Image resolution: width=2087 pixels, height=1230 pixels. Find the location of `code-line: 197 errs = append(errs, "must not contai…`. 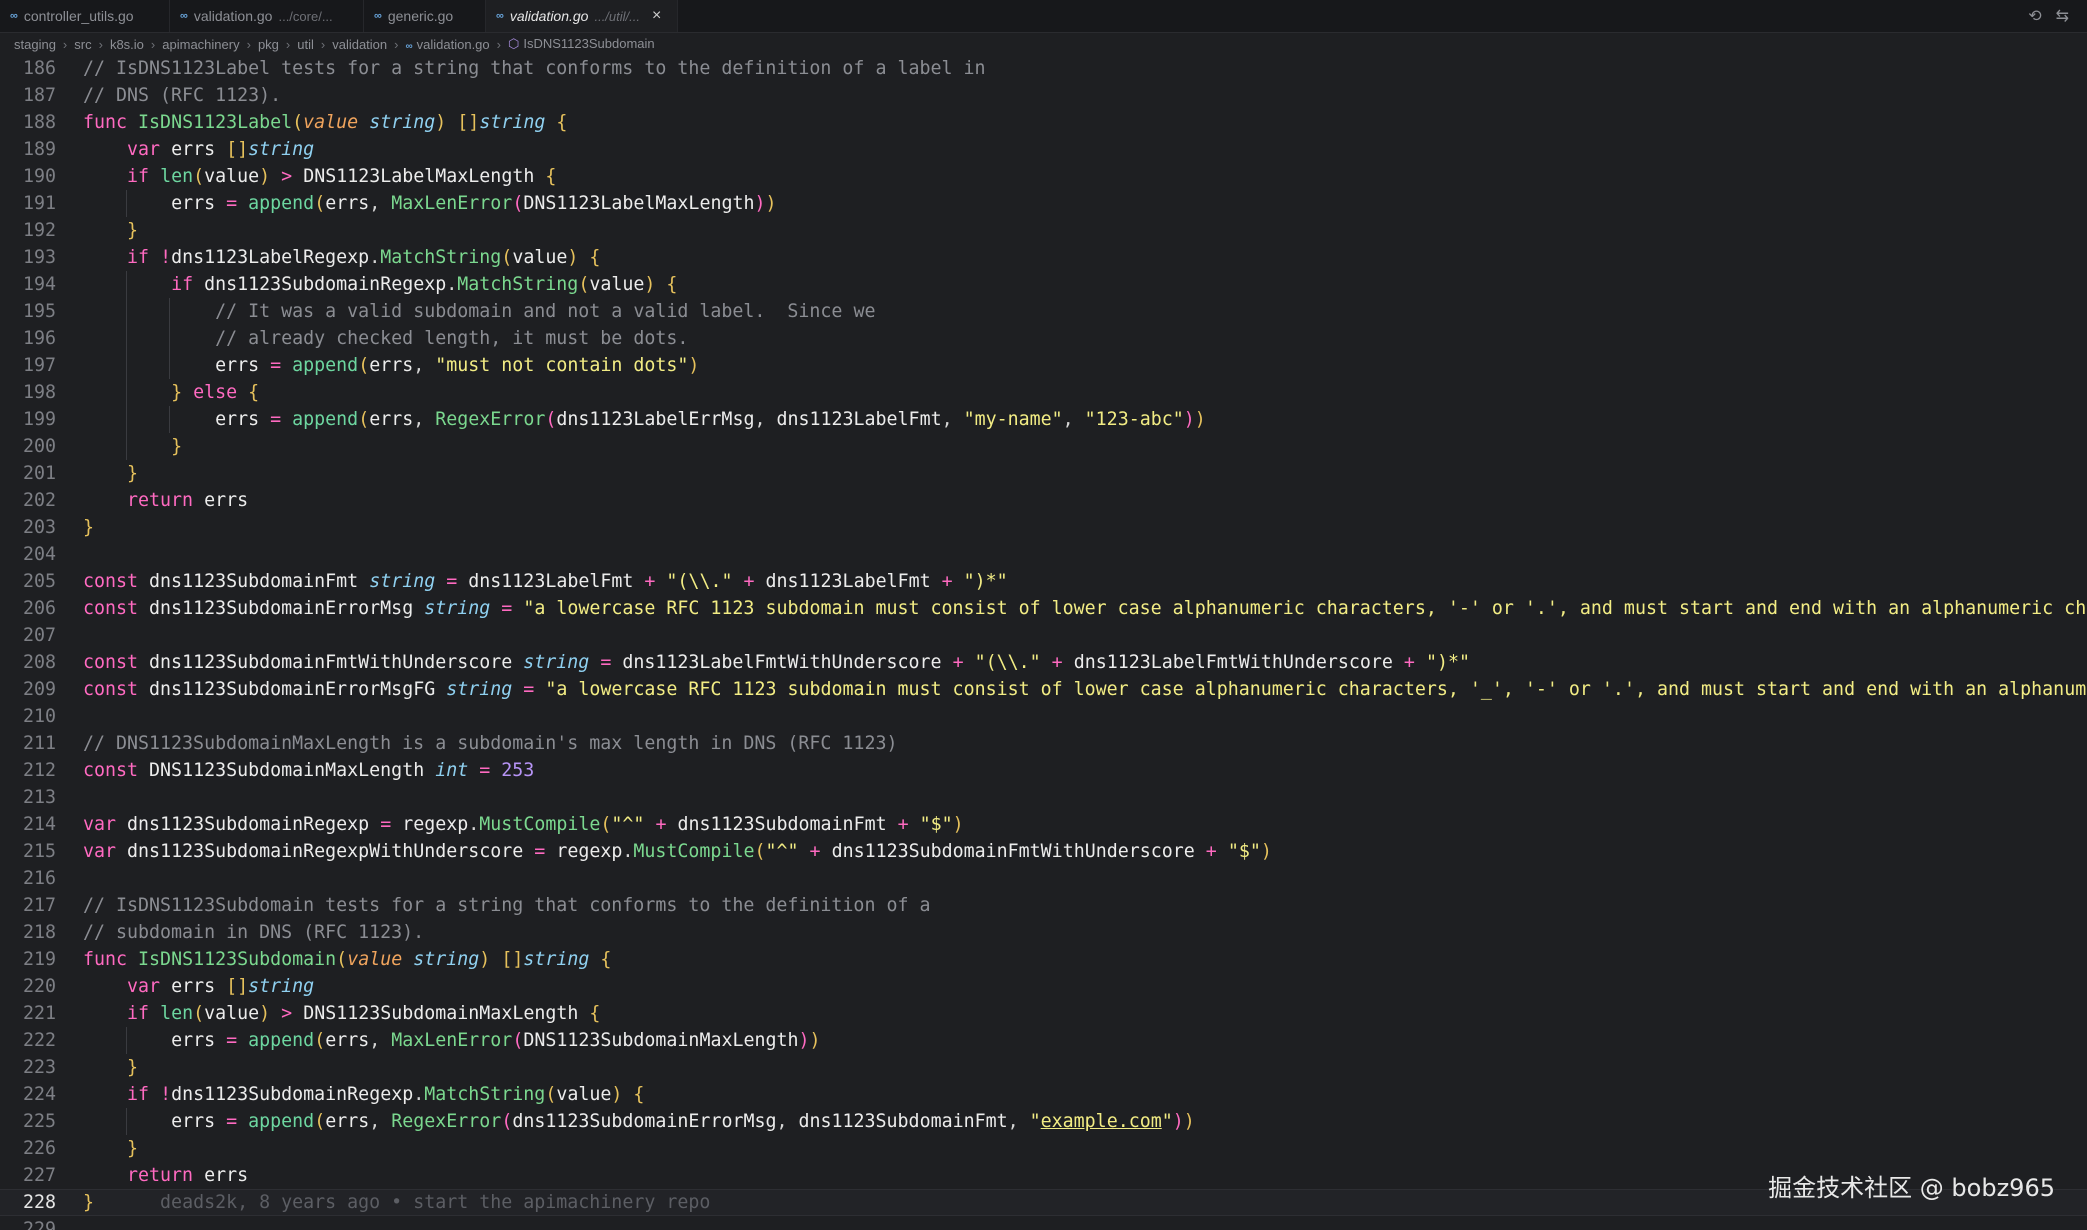

code-line: 197 errs = append(errs, "must not contai… is located at coordinates (1043, 365).